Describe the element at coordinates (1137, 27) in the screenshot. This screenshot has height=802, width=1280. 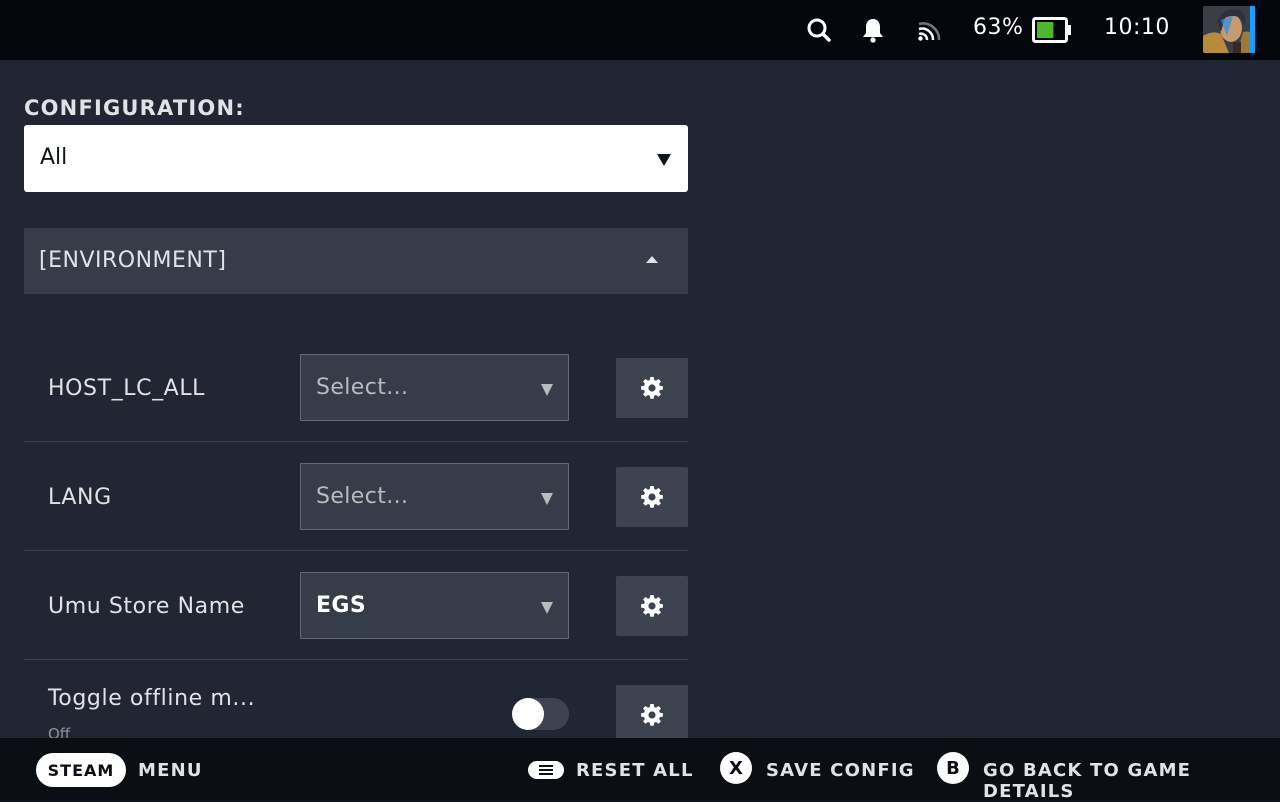
I see `clock: 10:10` at that location.